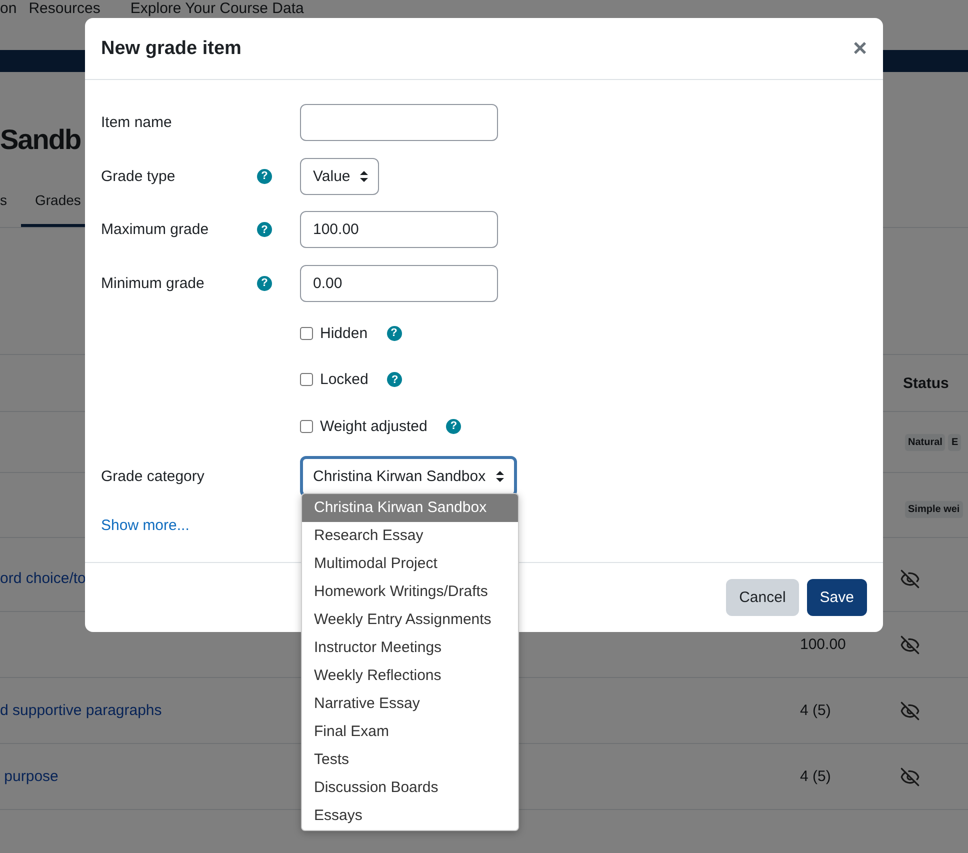 Image resolution: width=968 pixels, height=853 pixels. What do you see at coordinates (410, 620) in the screenshot?
I see `dropdown-option: Weekly Entry Assignments` at bounding box center [410, 620].